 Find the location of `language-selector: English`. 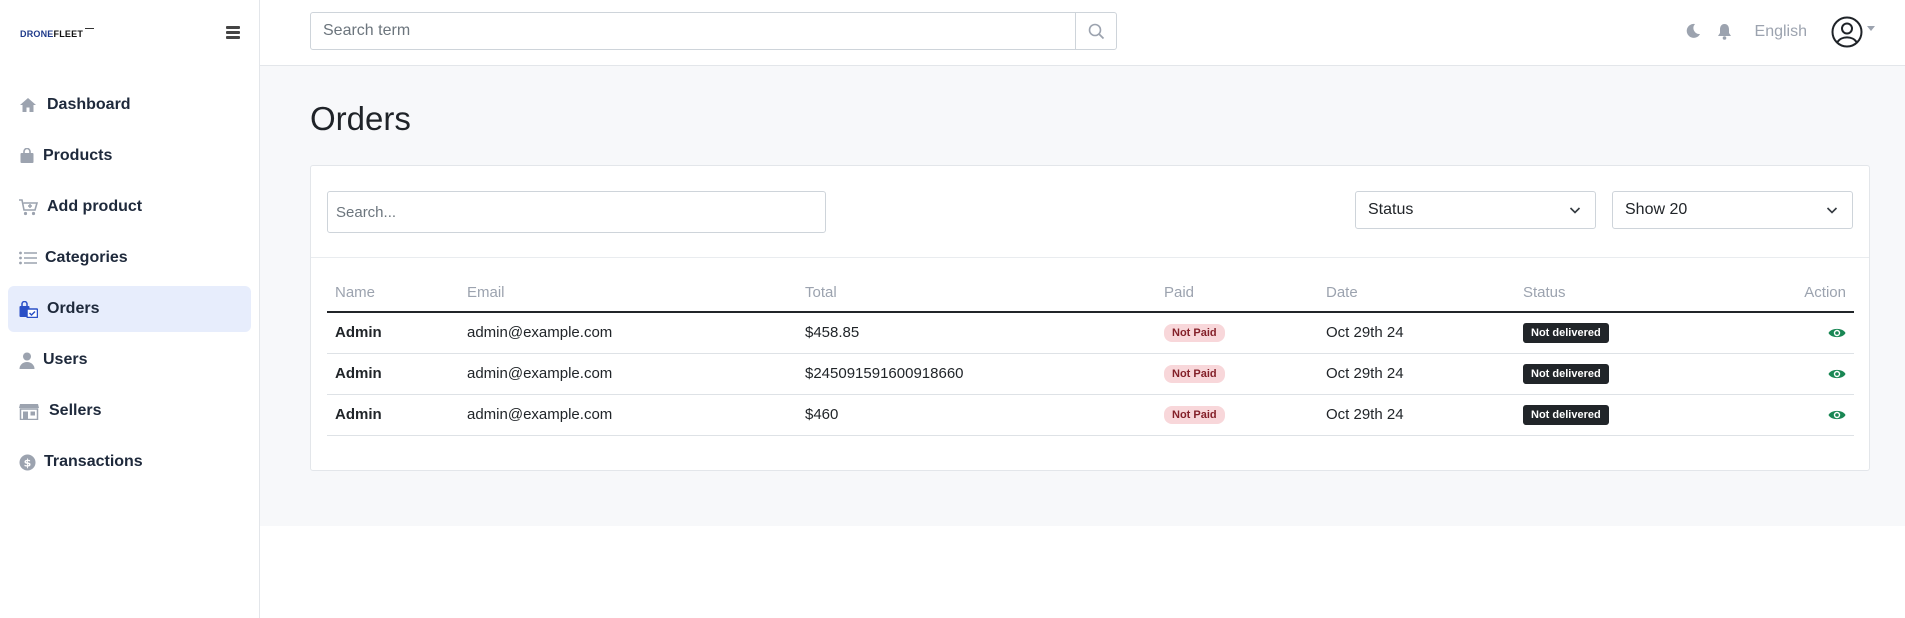

language-selector: English is located at coordinates (1781, 32).